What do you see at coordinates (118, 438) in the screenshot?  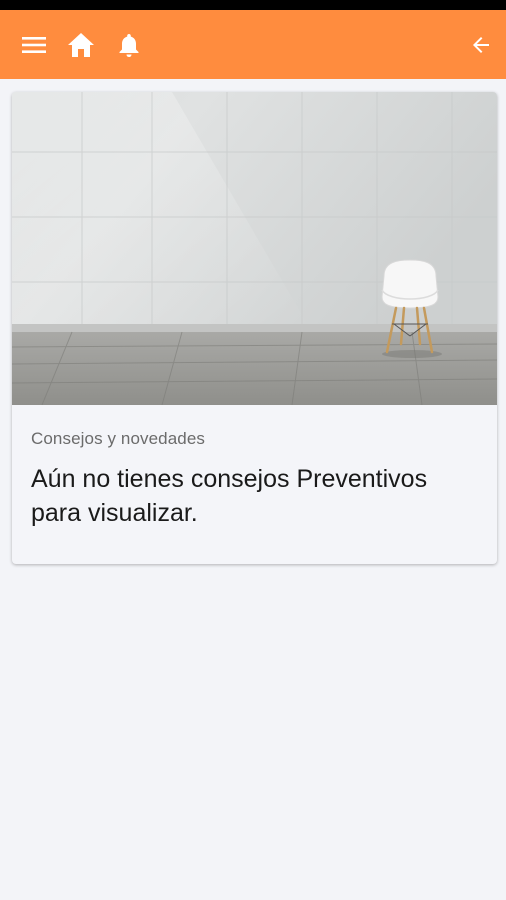 I see `card-subtitle: Consejos y novedades` at bounding box center [118, 438].